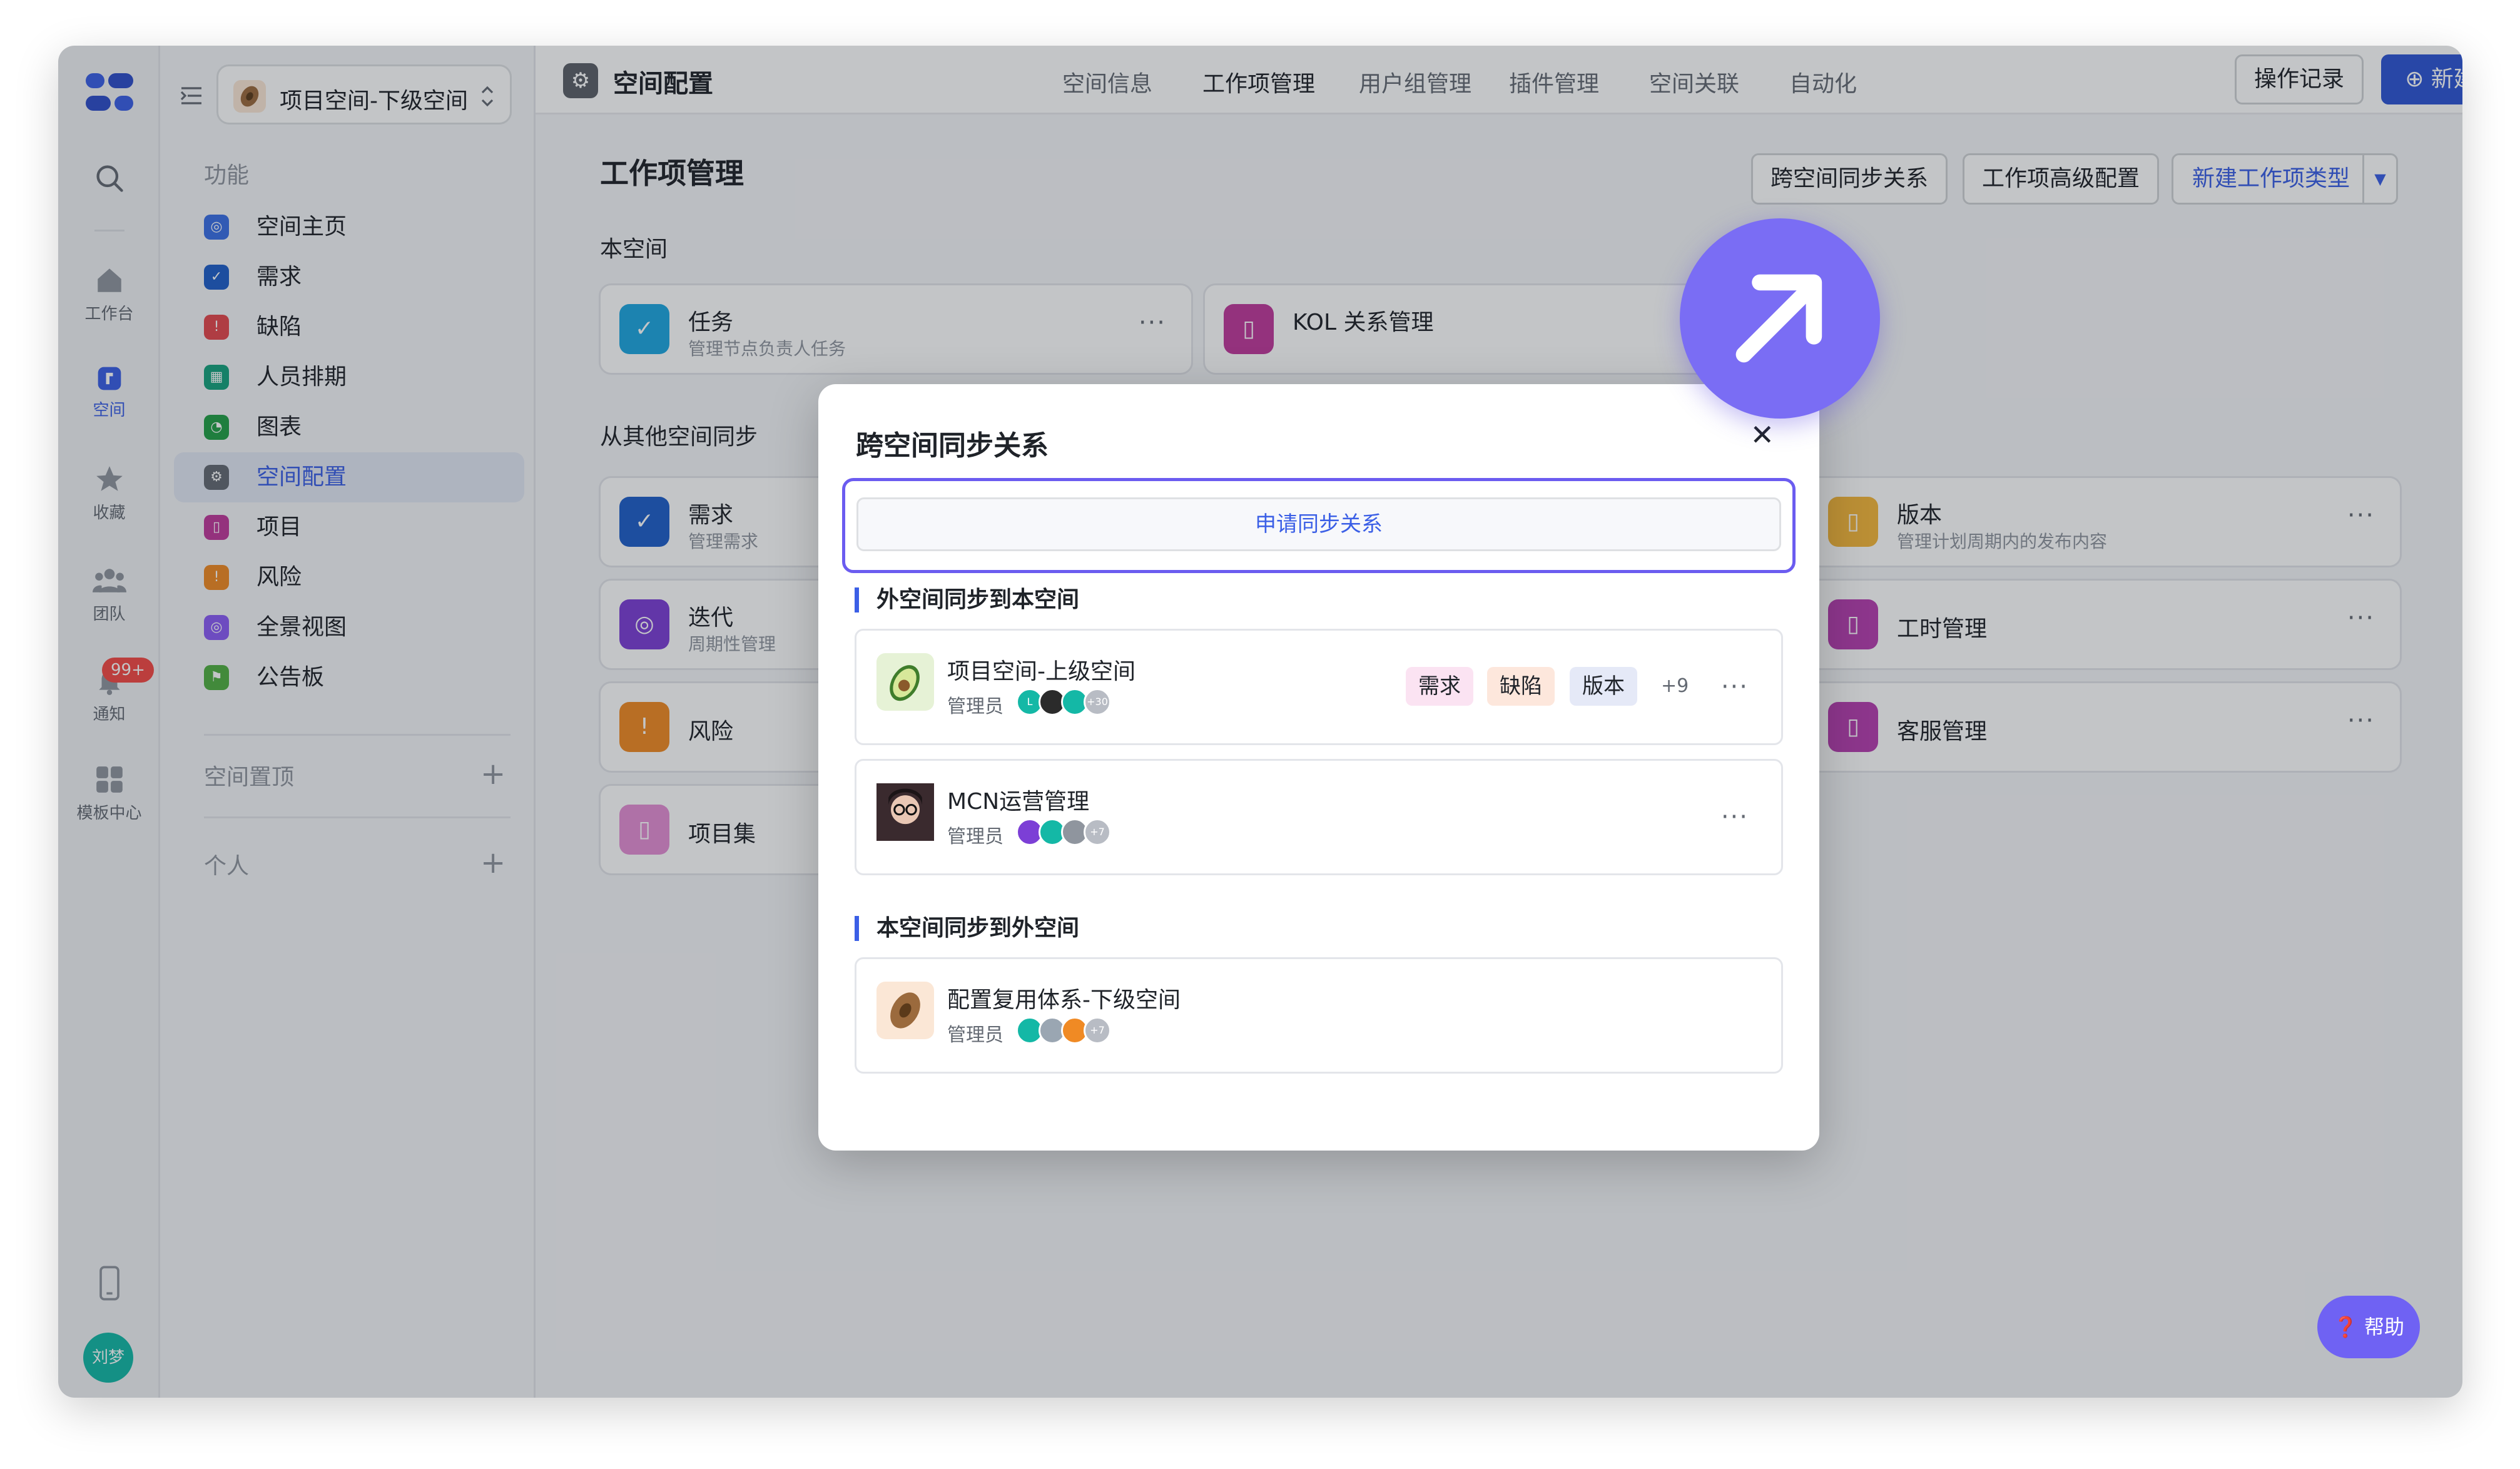 This screenshot has width=2520, height=1469. What do you see at coordinates (1018, 802) in the screenshot?
I see `space-name: MCN运营管理` at bounding box center [1018, 802].